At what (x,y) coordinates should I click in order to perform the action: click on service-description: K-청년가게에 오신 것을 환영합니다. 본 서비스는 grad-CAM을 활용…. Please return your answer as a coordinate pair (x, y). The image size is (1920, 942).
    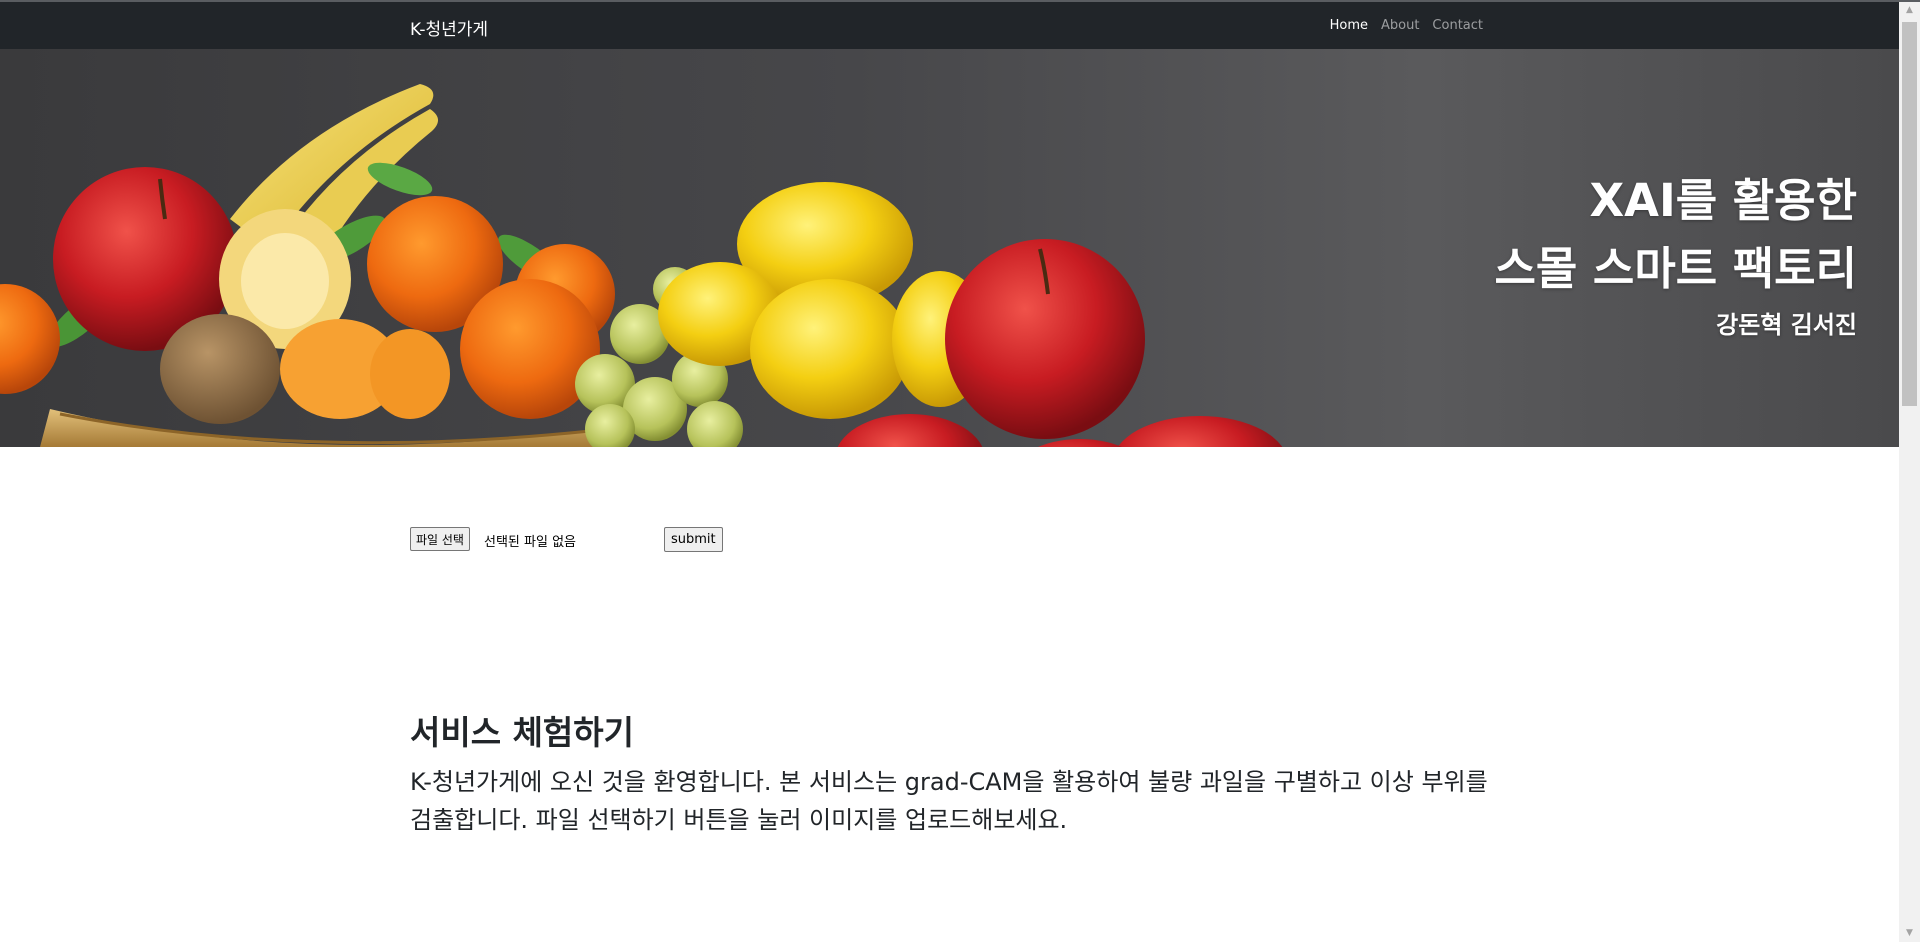
    Looking at the image, I should click on (949, 801).